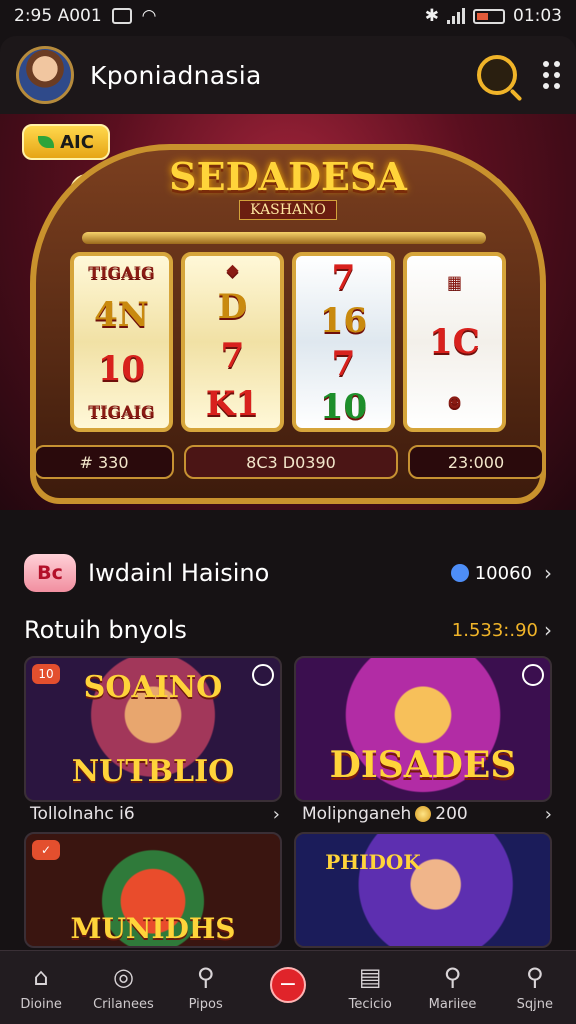  I want to click on search-badge-icon: ⚲, so click(452, 977).